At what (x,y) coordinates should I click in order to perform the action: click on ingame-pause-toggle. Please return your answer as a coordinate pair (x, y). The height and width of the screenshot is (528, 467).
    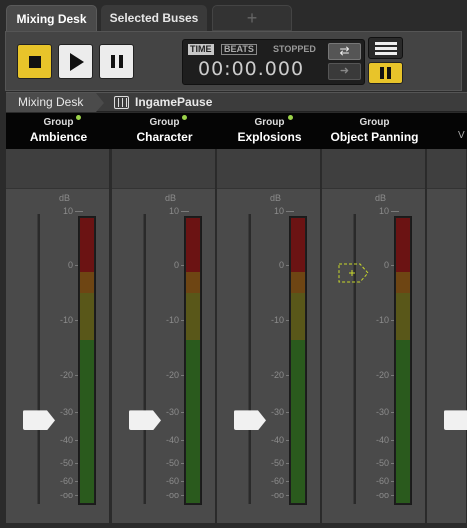
    Looking at the image, I should click on (385, 73).